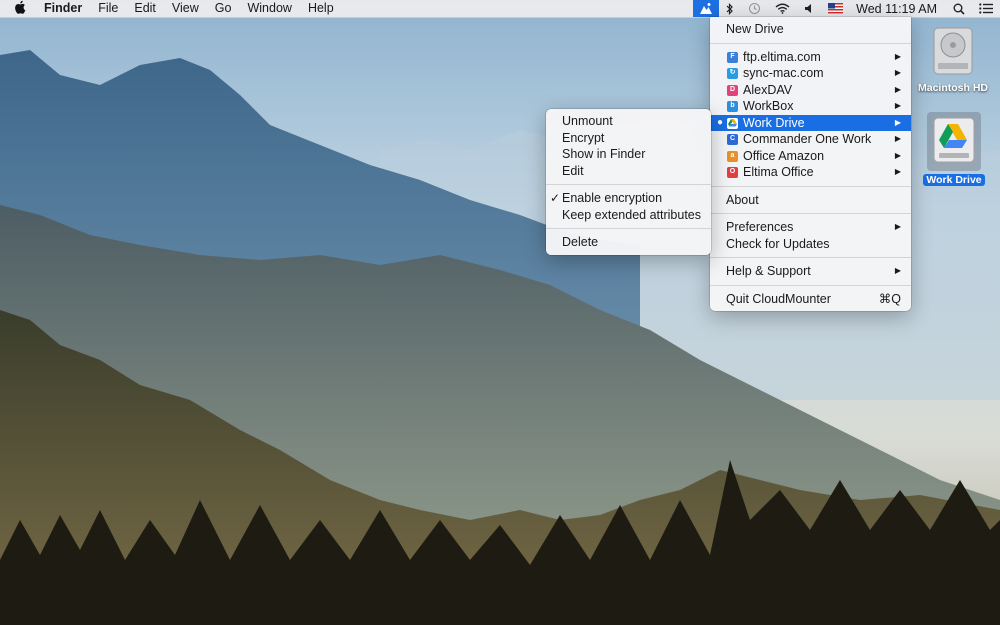 Image resolution: width=1000 pixels, height=625 pixels. I want to click on drive-label: Work Drive, so click(774, 122).